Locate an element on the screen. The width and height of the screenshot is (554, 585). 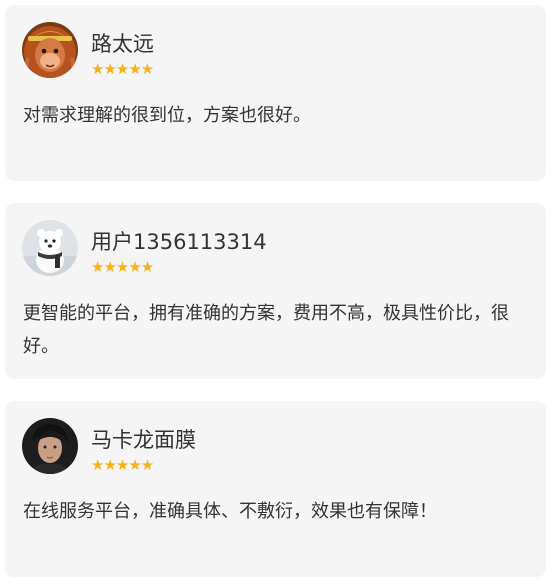
polar-bear-avatar-icon is located at coordinates (50, 248).